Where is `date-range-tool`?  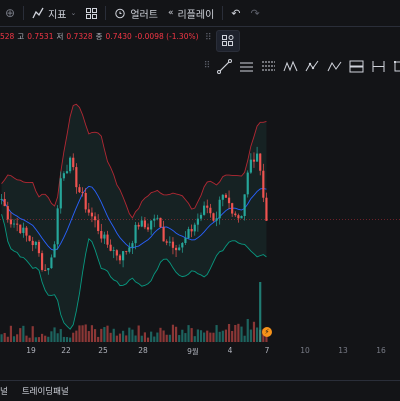
date-range-tool is located at coordinates (378, 66).